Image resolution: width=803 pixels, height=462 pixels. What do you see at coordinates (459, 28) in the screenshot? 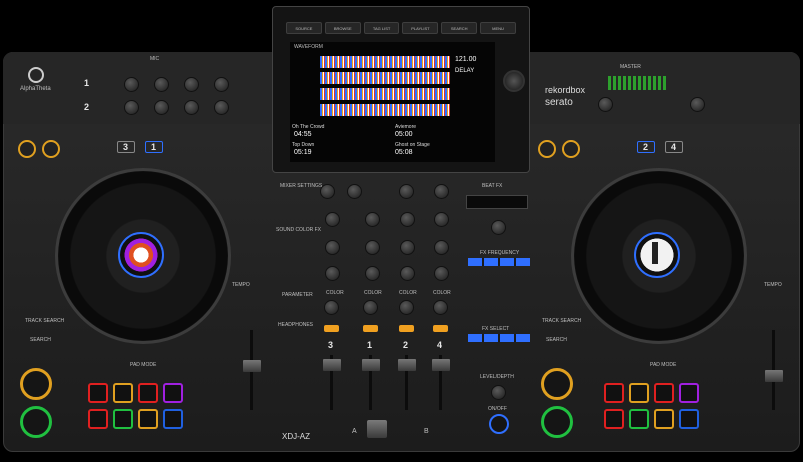
I see `search-button: SEARCH` at bounding box center [459, 28].